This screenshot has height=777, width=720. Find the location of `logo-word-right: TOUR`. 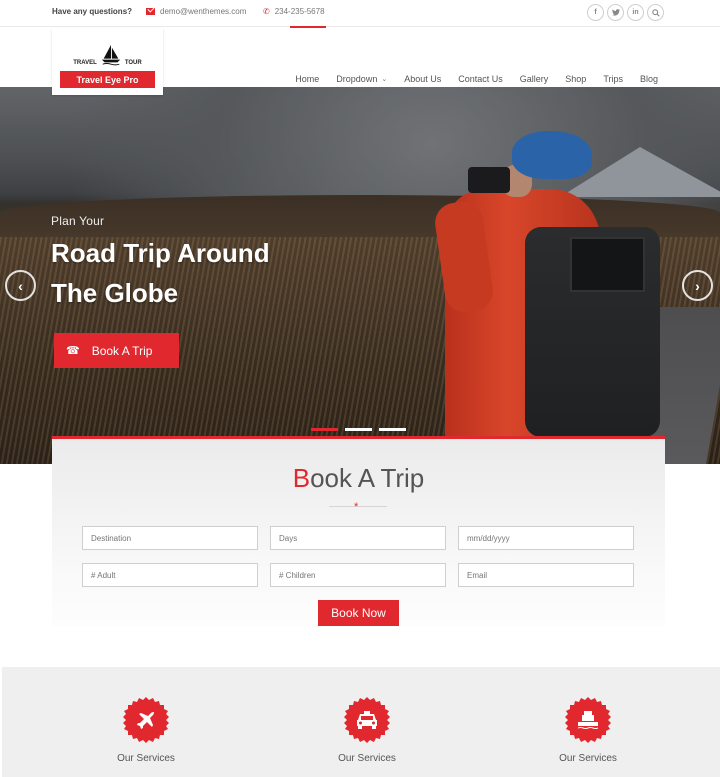

logo-word-right: TOUR is located at coordinates (133, 63).